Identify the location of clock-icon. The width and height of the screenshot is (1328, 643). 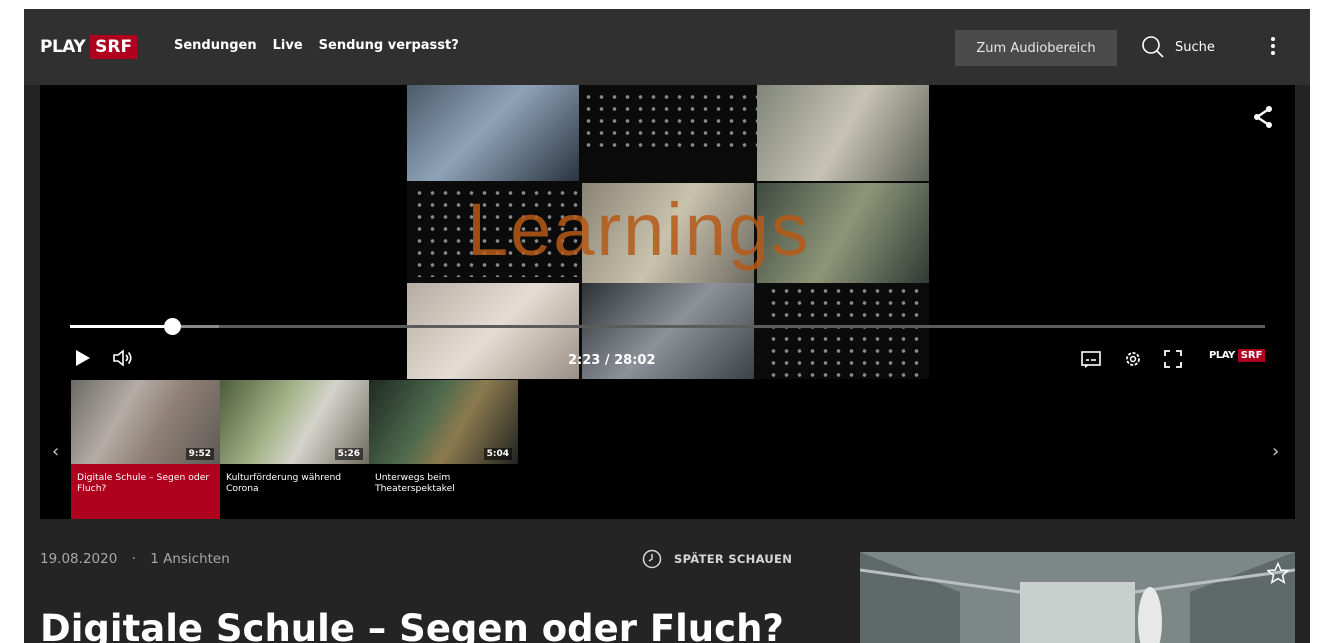
(652, 559).